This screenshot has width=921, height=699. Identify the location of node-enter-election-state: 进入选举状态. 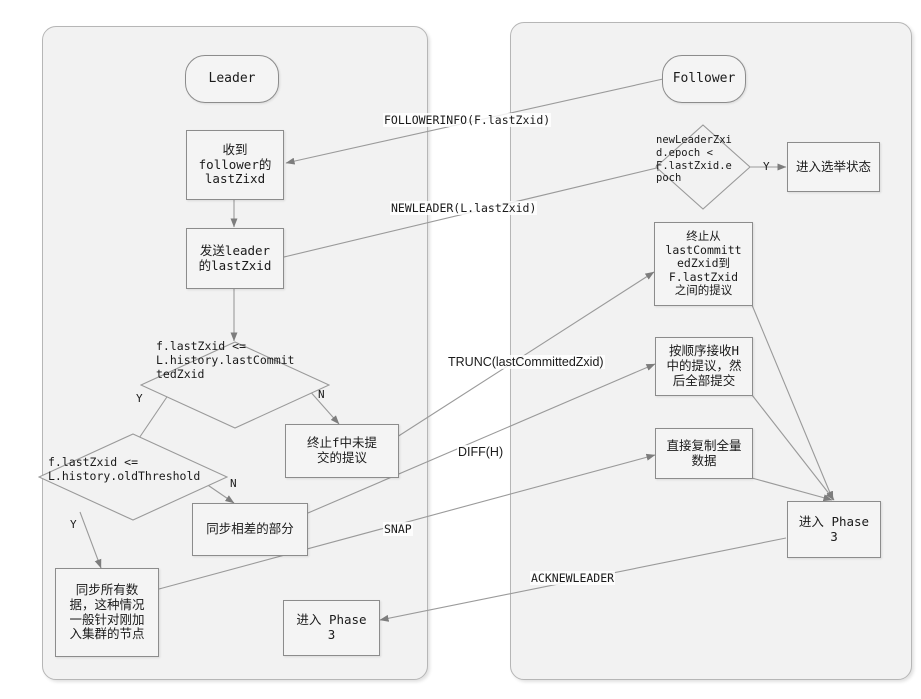
(833, 167).